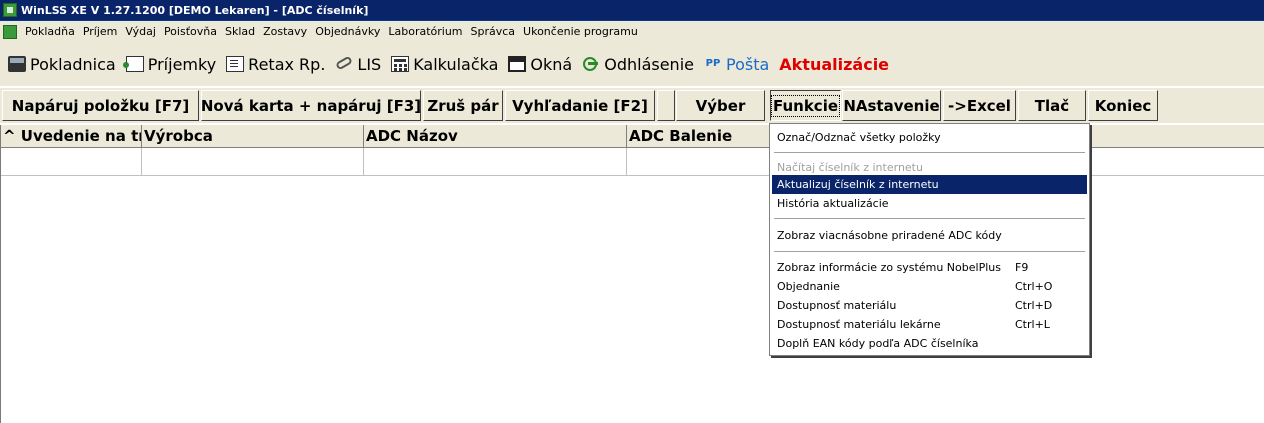 This screenshot has height=423, width=1264. I want to click on select-button: Výber, so click(720, 105).